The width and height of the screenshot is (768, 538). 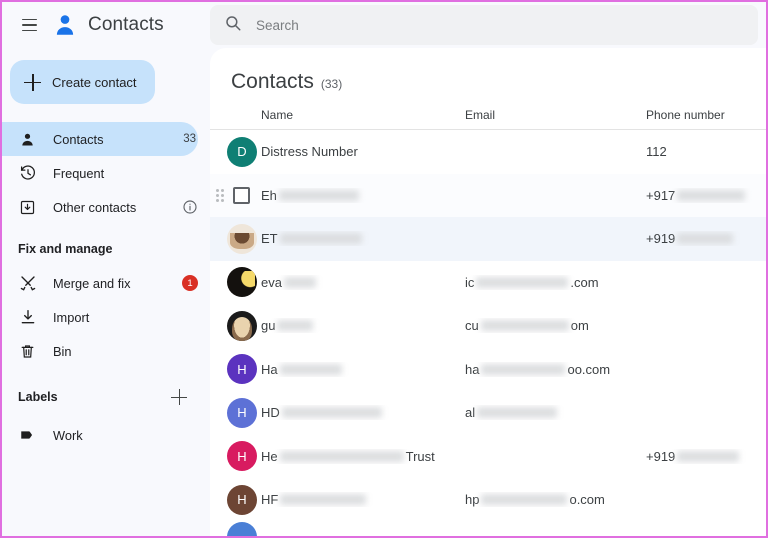 I want to click on contacts-heading-text: Contacts, so click(x=272, y=81).